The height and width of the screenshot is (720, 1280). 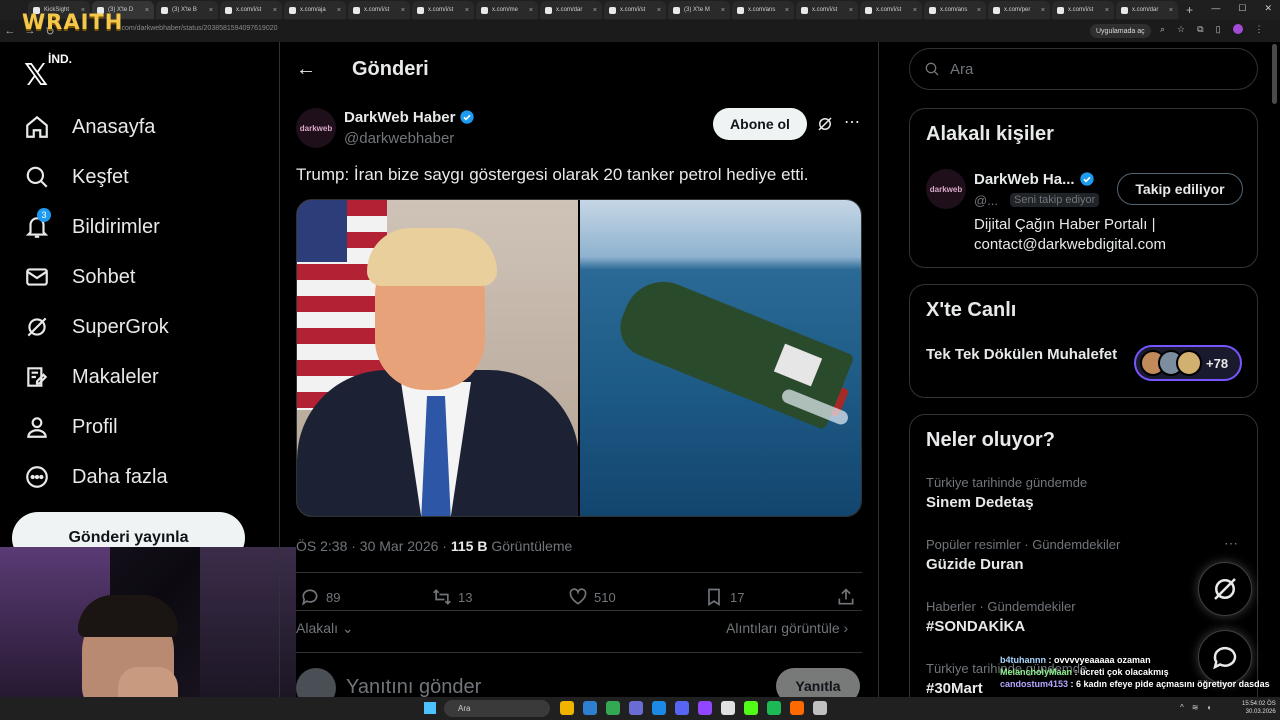 I want to click on browser-tab: (3) X'te M ×, so click(x=699, y=10).